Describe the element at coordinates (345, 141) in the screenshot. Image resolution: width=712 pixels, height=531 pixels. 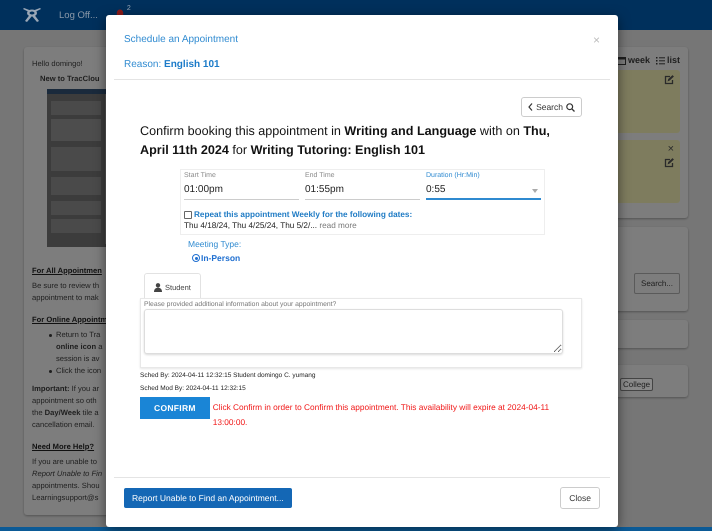
I see `confirmation-heading: Confirm booking this appointment in Writing and Language with on Thu, April 11th 2024 for Writing Tutoring: English 101` at that location.